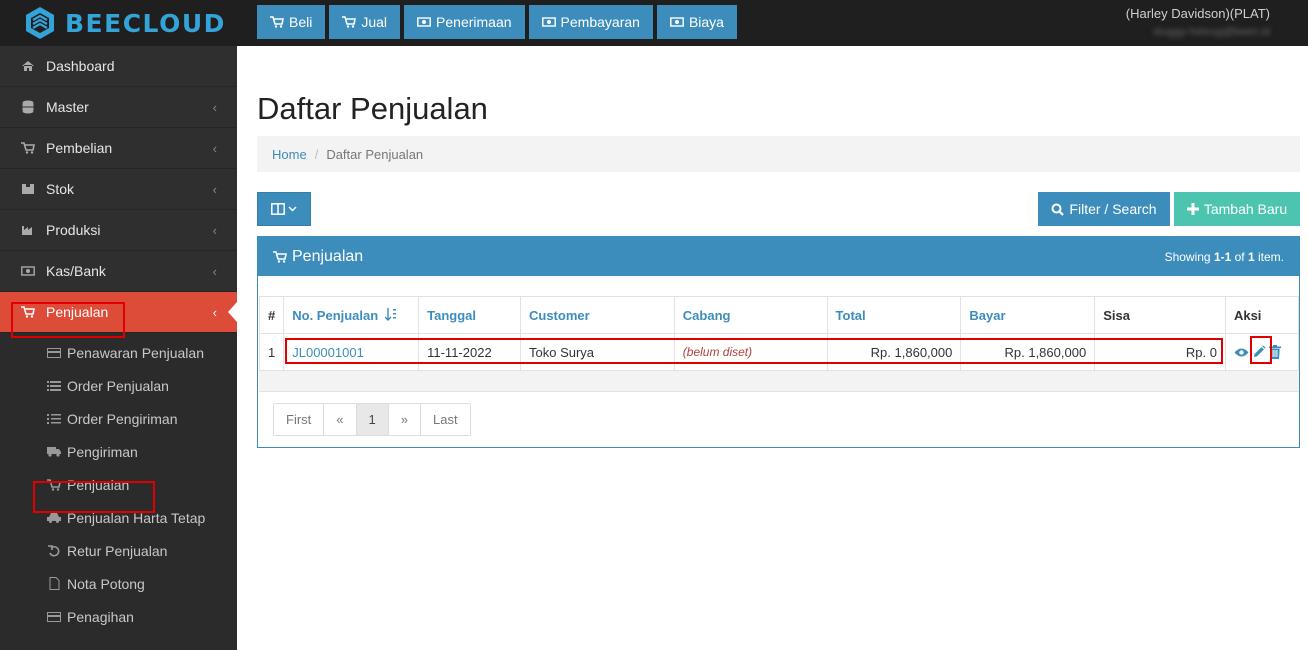  I want to click on col-header-customer: Customer, so click(597, 315).